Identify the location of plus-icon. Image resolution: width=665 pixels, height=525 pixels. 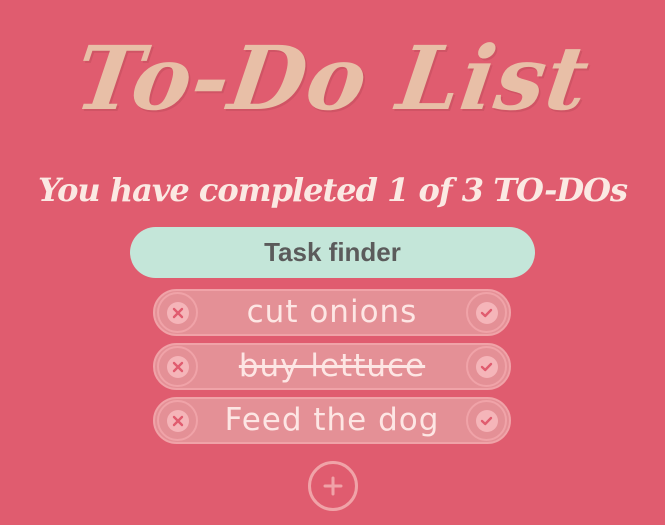
(333, 486).